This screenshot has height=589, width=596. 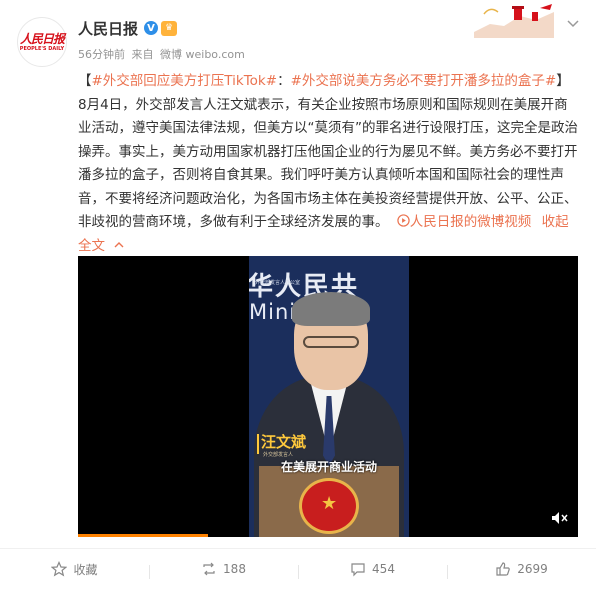 I want to click on video-watermark: 外交部发言人办公室, so click(x=278, y=283).